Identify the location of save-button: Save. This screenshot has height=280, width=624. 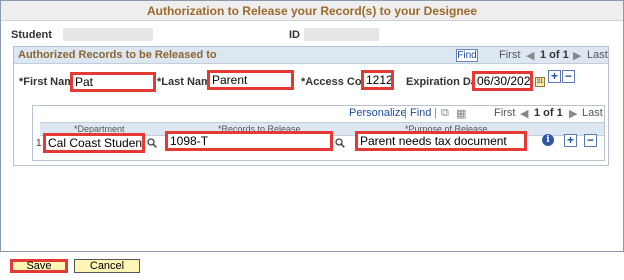
(39, 266).